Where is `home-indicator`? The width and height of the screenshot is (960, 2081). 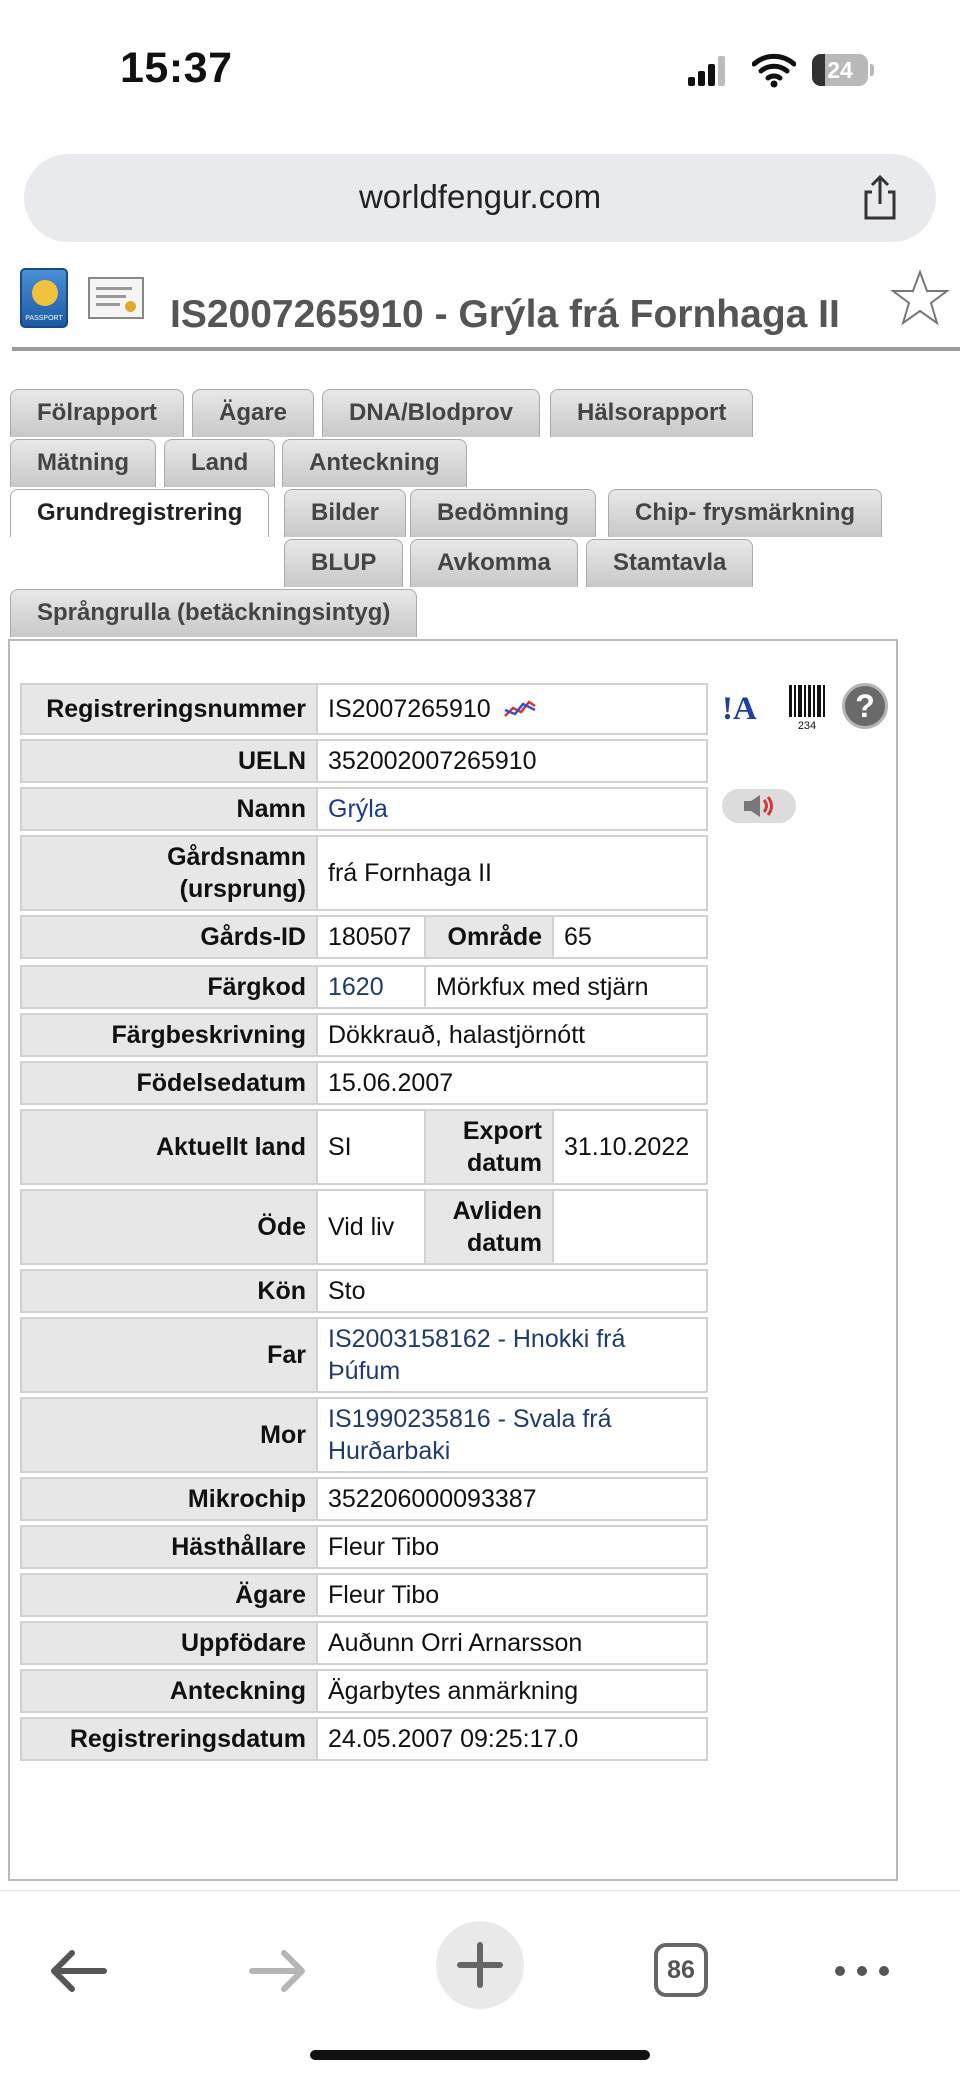 home-indicator is located at coordinates (480, 2055).